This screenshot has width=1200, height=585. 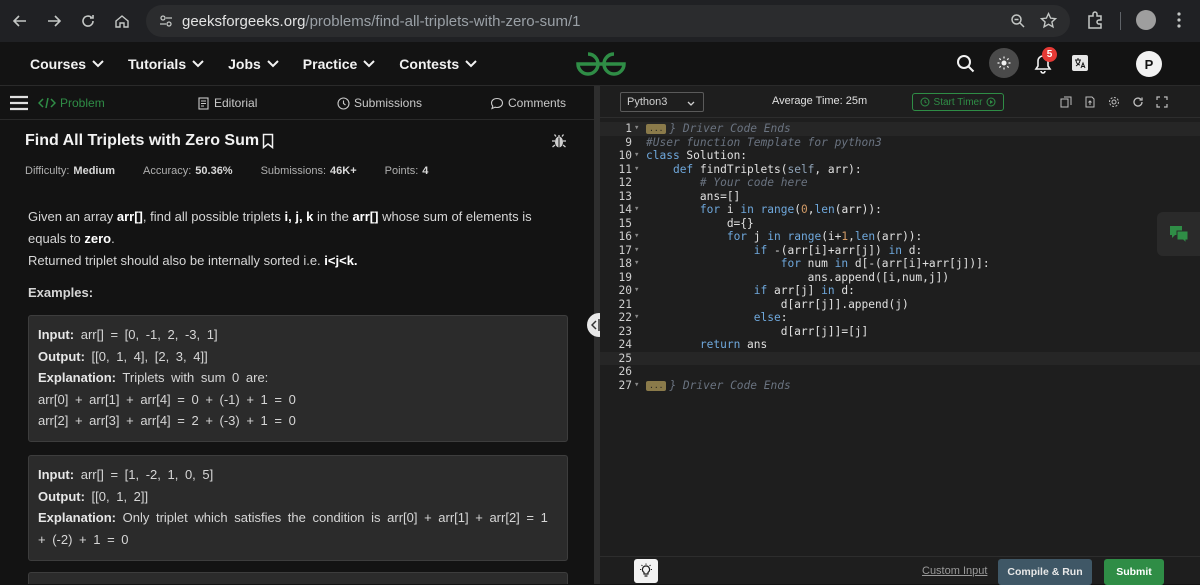 What do you see at coordinates (733, 344) in the screenshot?
I see `code-text: return ans` at bounding box center [733, 344].